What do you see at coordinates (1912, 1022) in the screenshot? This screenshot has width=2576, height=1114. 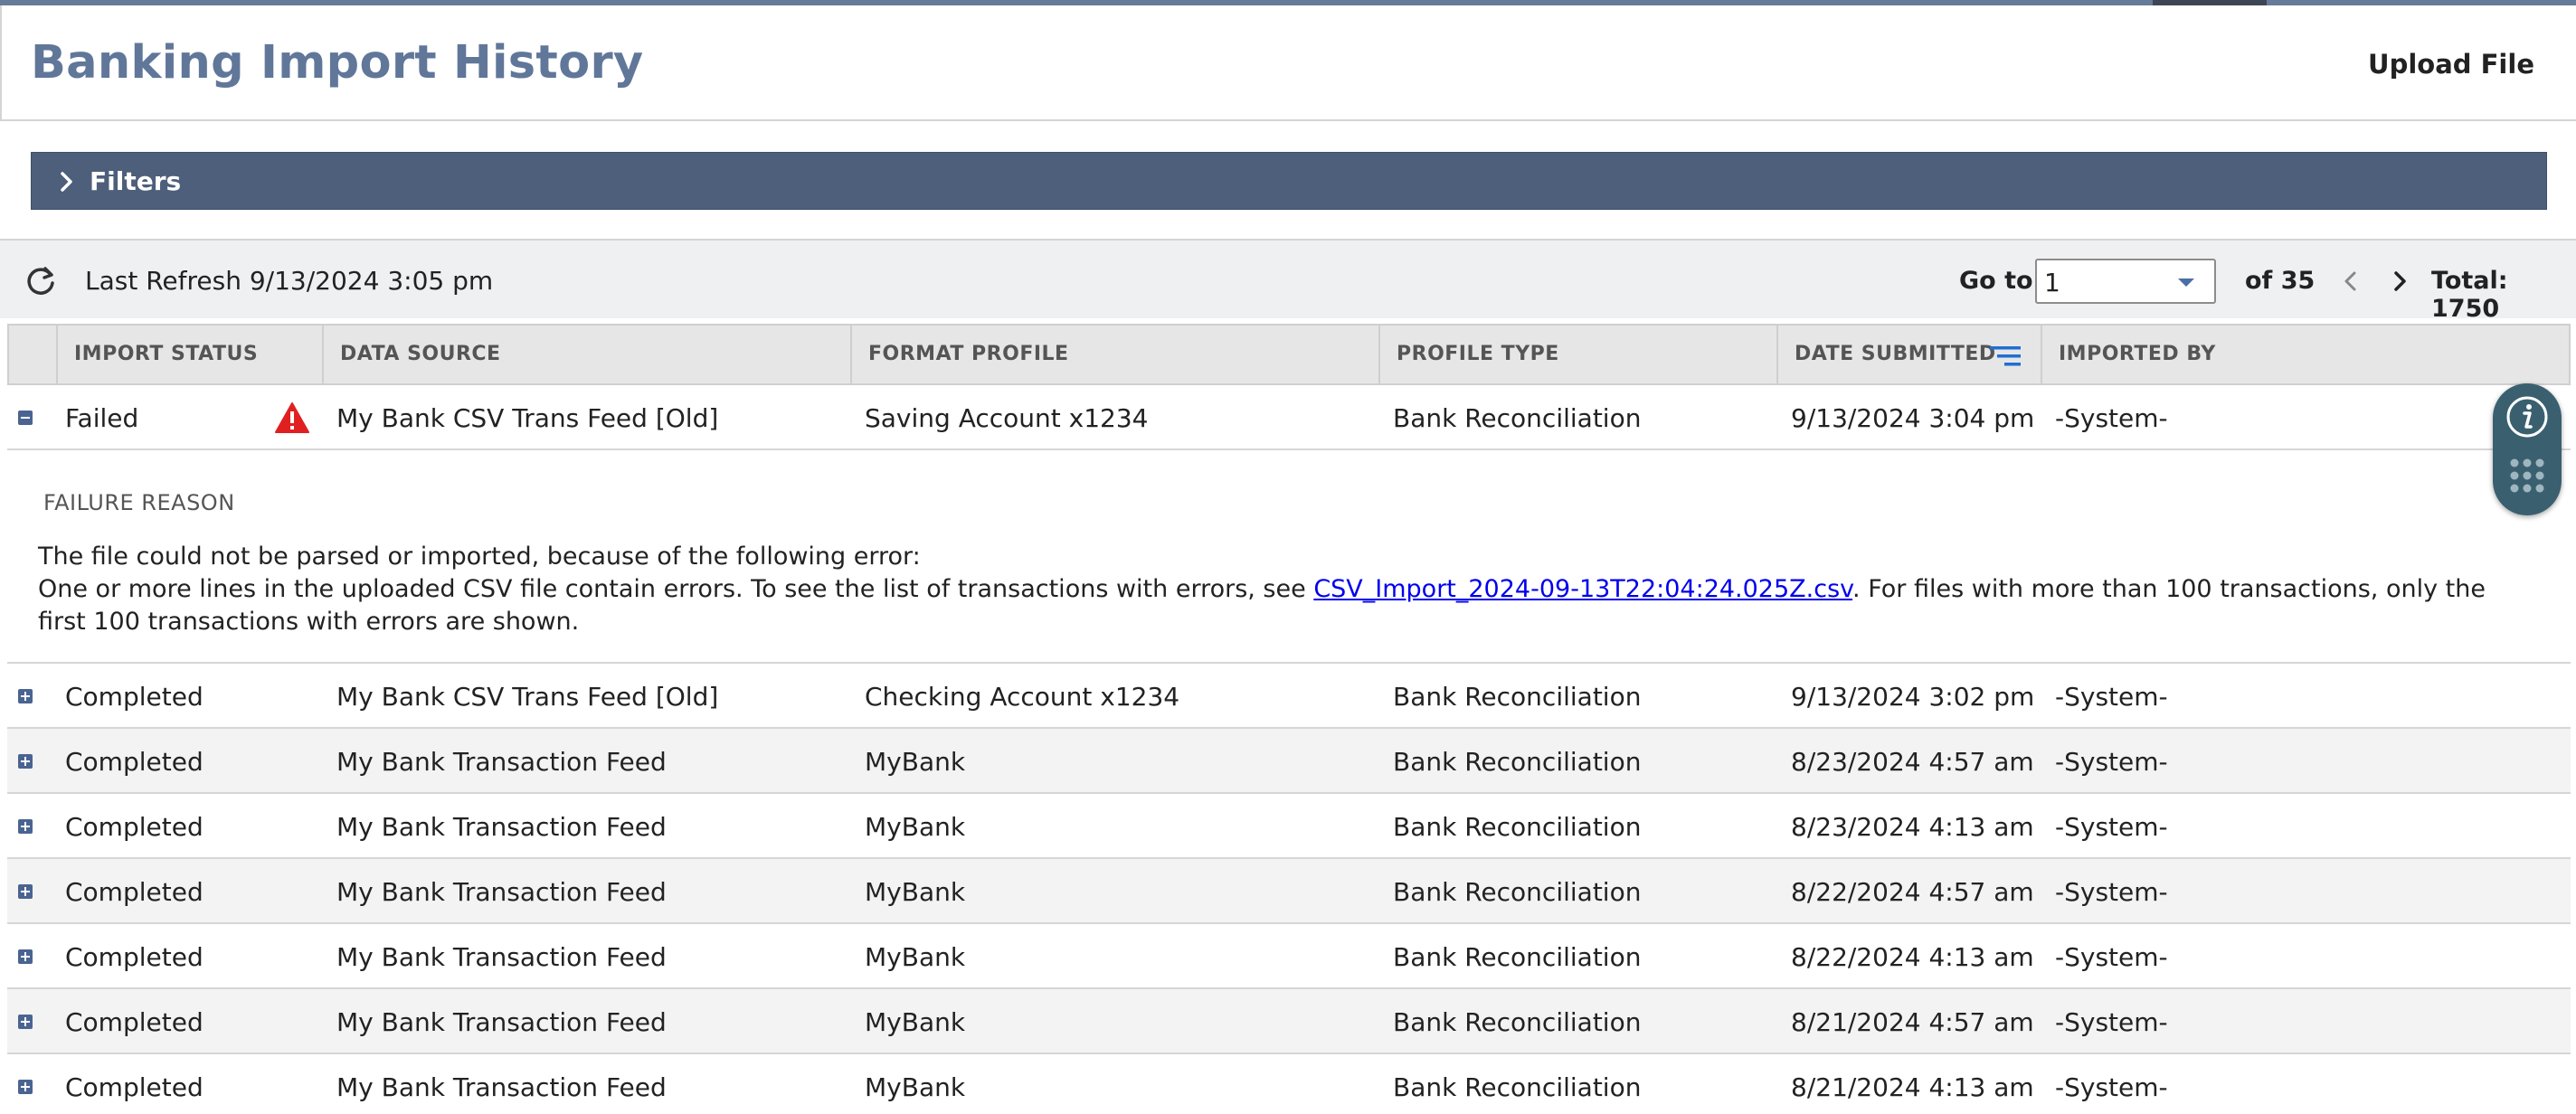 I see `date-submitted-cell: 8/21/2024 4:57 am` at bounding box center [1912, 1022].